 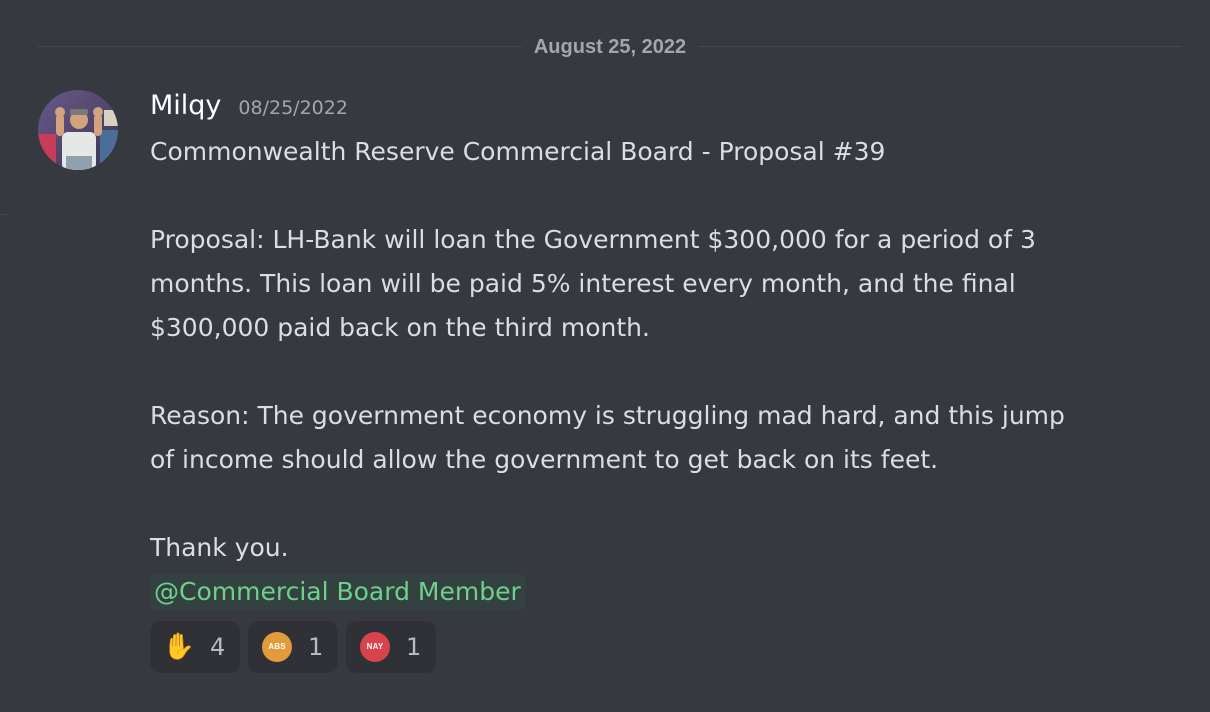 What do you see at coordinates (179, 647) in the screenshot?
I see `raised-hand-icon: ✋` at bounding box center [179, 647].